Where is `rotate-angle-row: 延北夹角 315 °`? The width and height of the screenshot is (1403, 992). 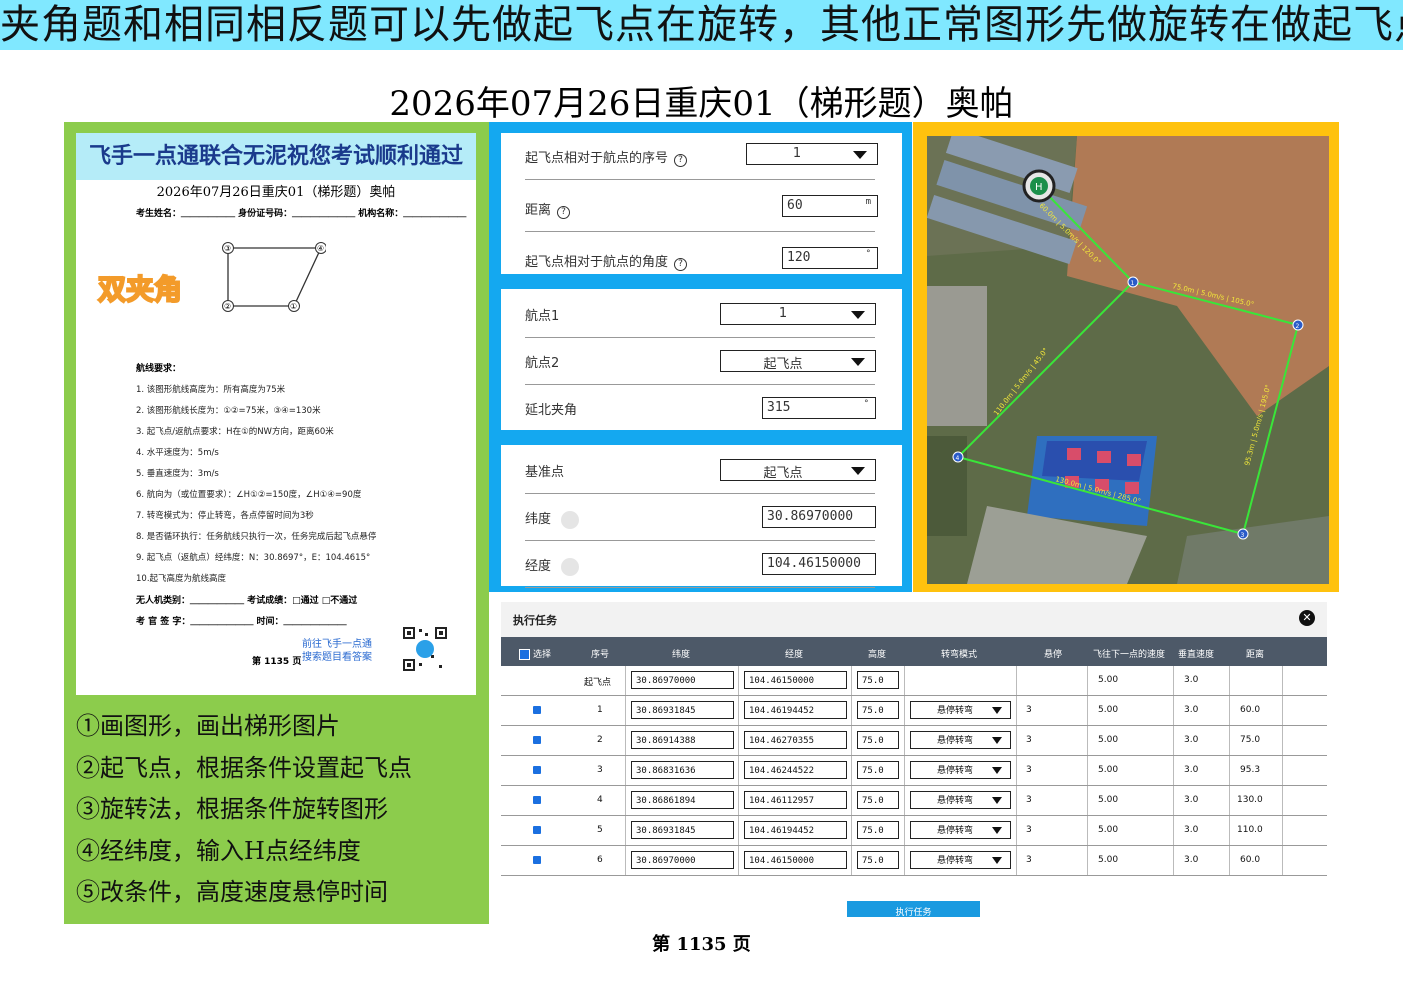
rotate-angle-row: 延北夹角 315 ° is located at coordinates (700, 408).